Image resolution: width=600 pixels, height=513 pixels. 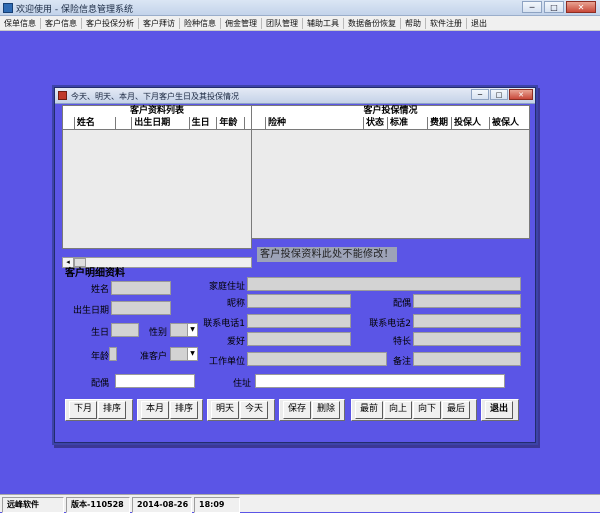 What do you see at coordinates (125, 330) in the screenshot?
I see `birthday-field` at bounding box center [125, 330].